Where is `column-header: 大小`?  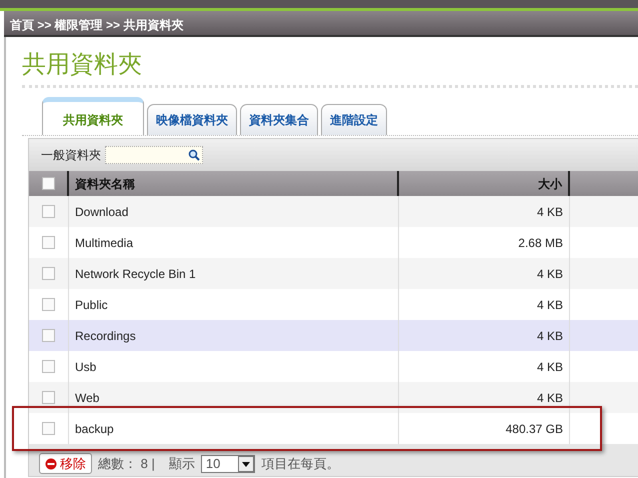 column-header: 大小 is located at coordinates (550, 183).